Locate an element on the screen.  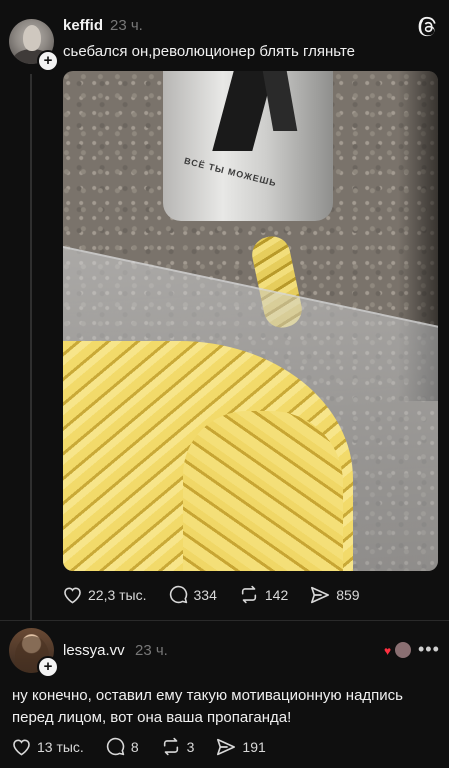
heart-icon: ♥ is located at coordinates (388, 651).